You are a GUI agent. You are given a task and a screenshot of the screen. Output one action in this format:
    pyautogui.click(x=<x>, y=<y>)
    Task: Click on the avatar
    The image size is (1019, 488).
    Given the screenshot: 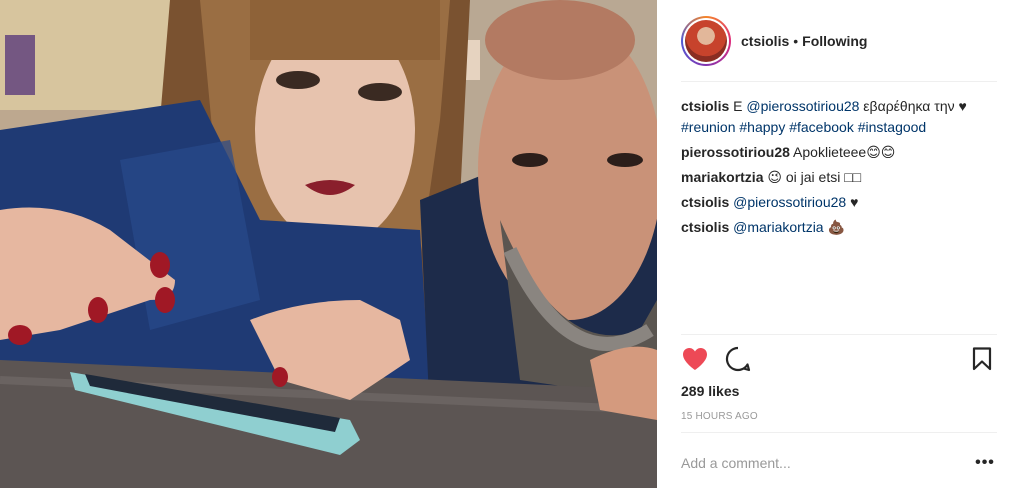 What is the action you would take?
    pyautogui.click(x=706, y=41)
    